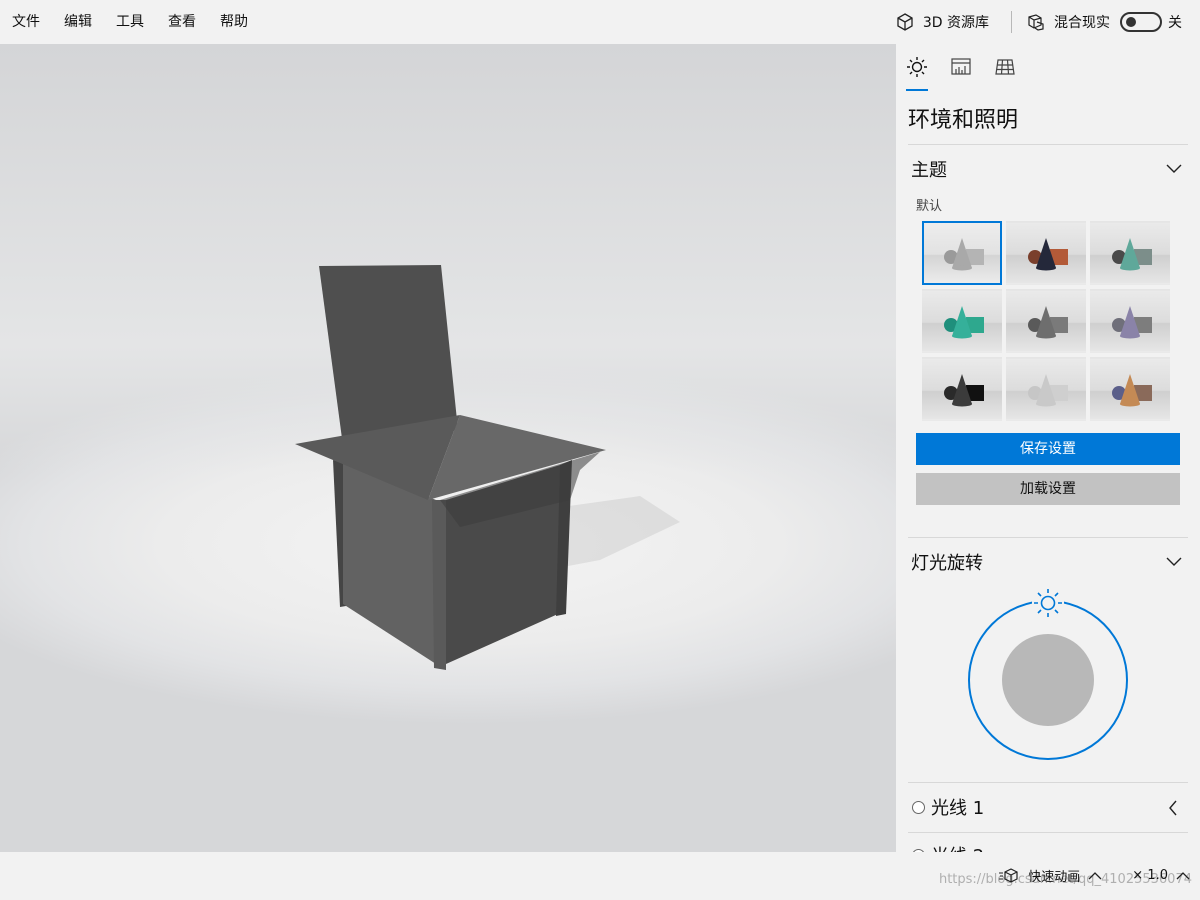 The width and height of the screenshot is (1200, 900). Describe the element at coordinates (929, 169) in the screenshot. I see `theme-section-header: 主题` at that location.